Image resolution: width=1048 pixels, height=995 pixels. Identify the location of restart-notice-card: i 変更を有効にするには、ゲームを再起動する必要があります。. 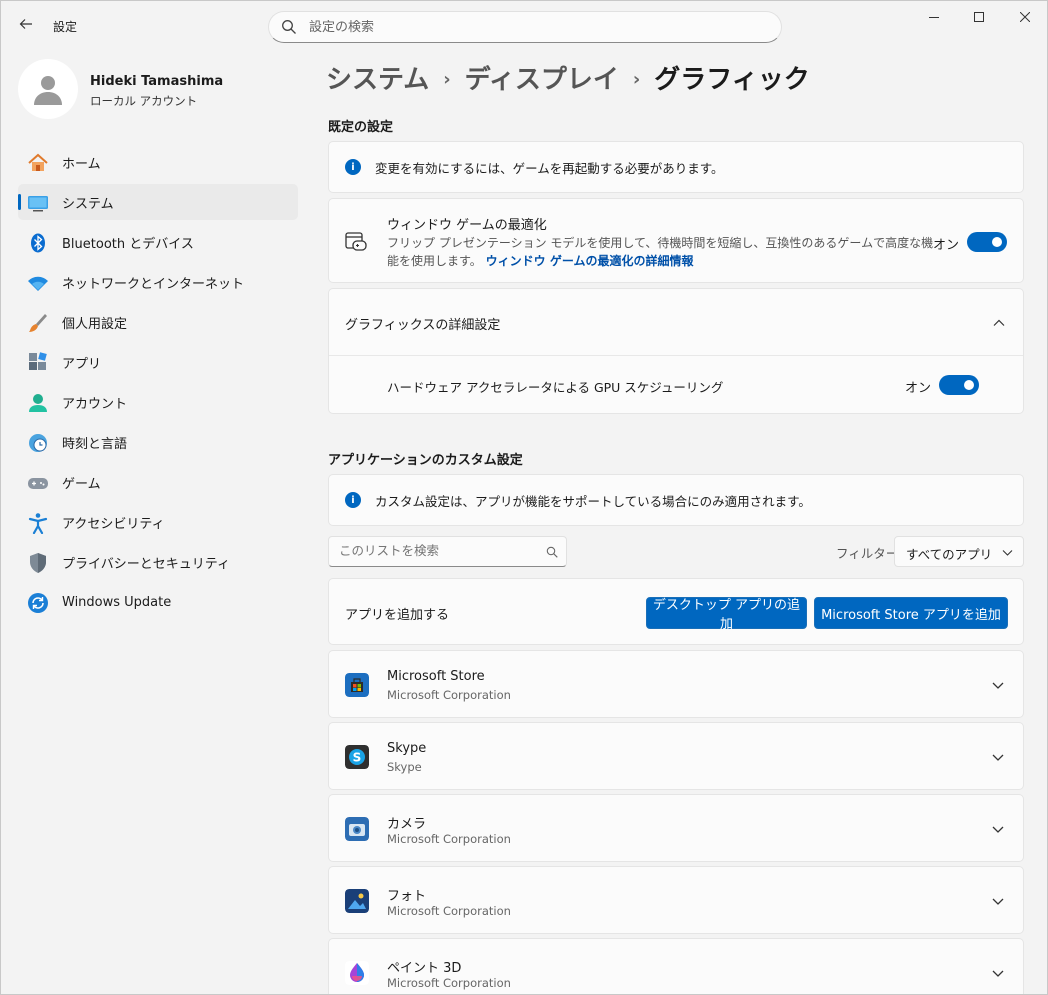
(676, 167).